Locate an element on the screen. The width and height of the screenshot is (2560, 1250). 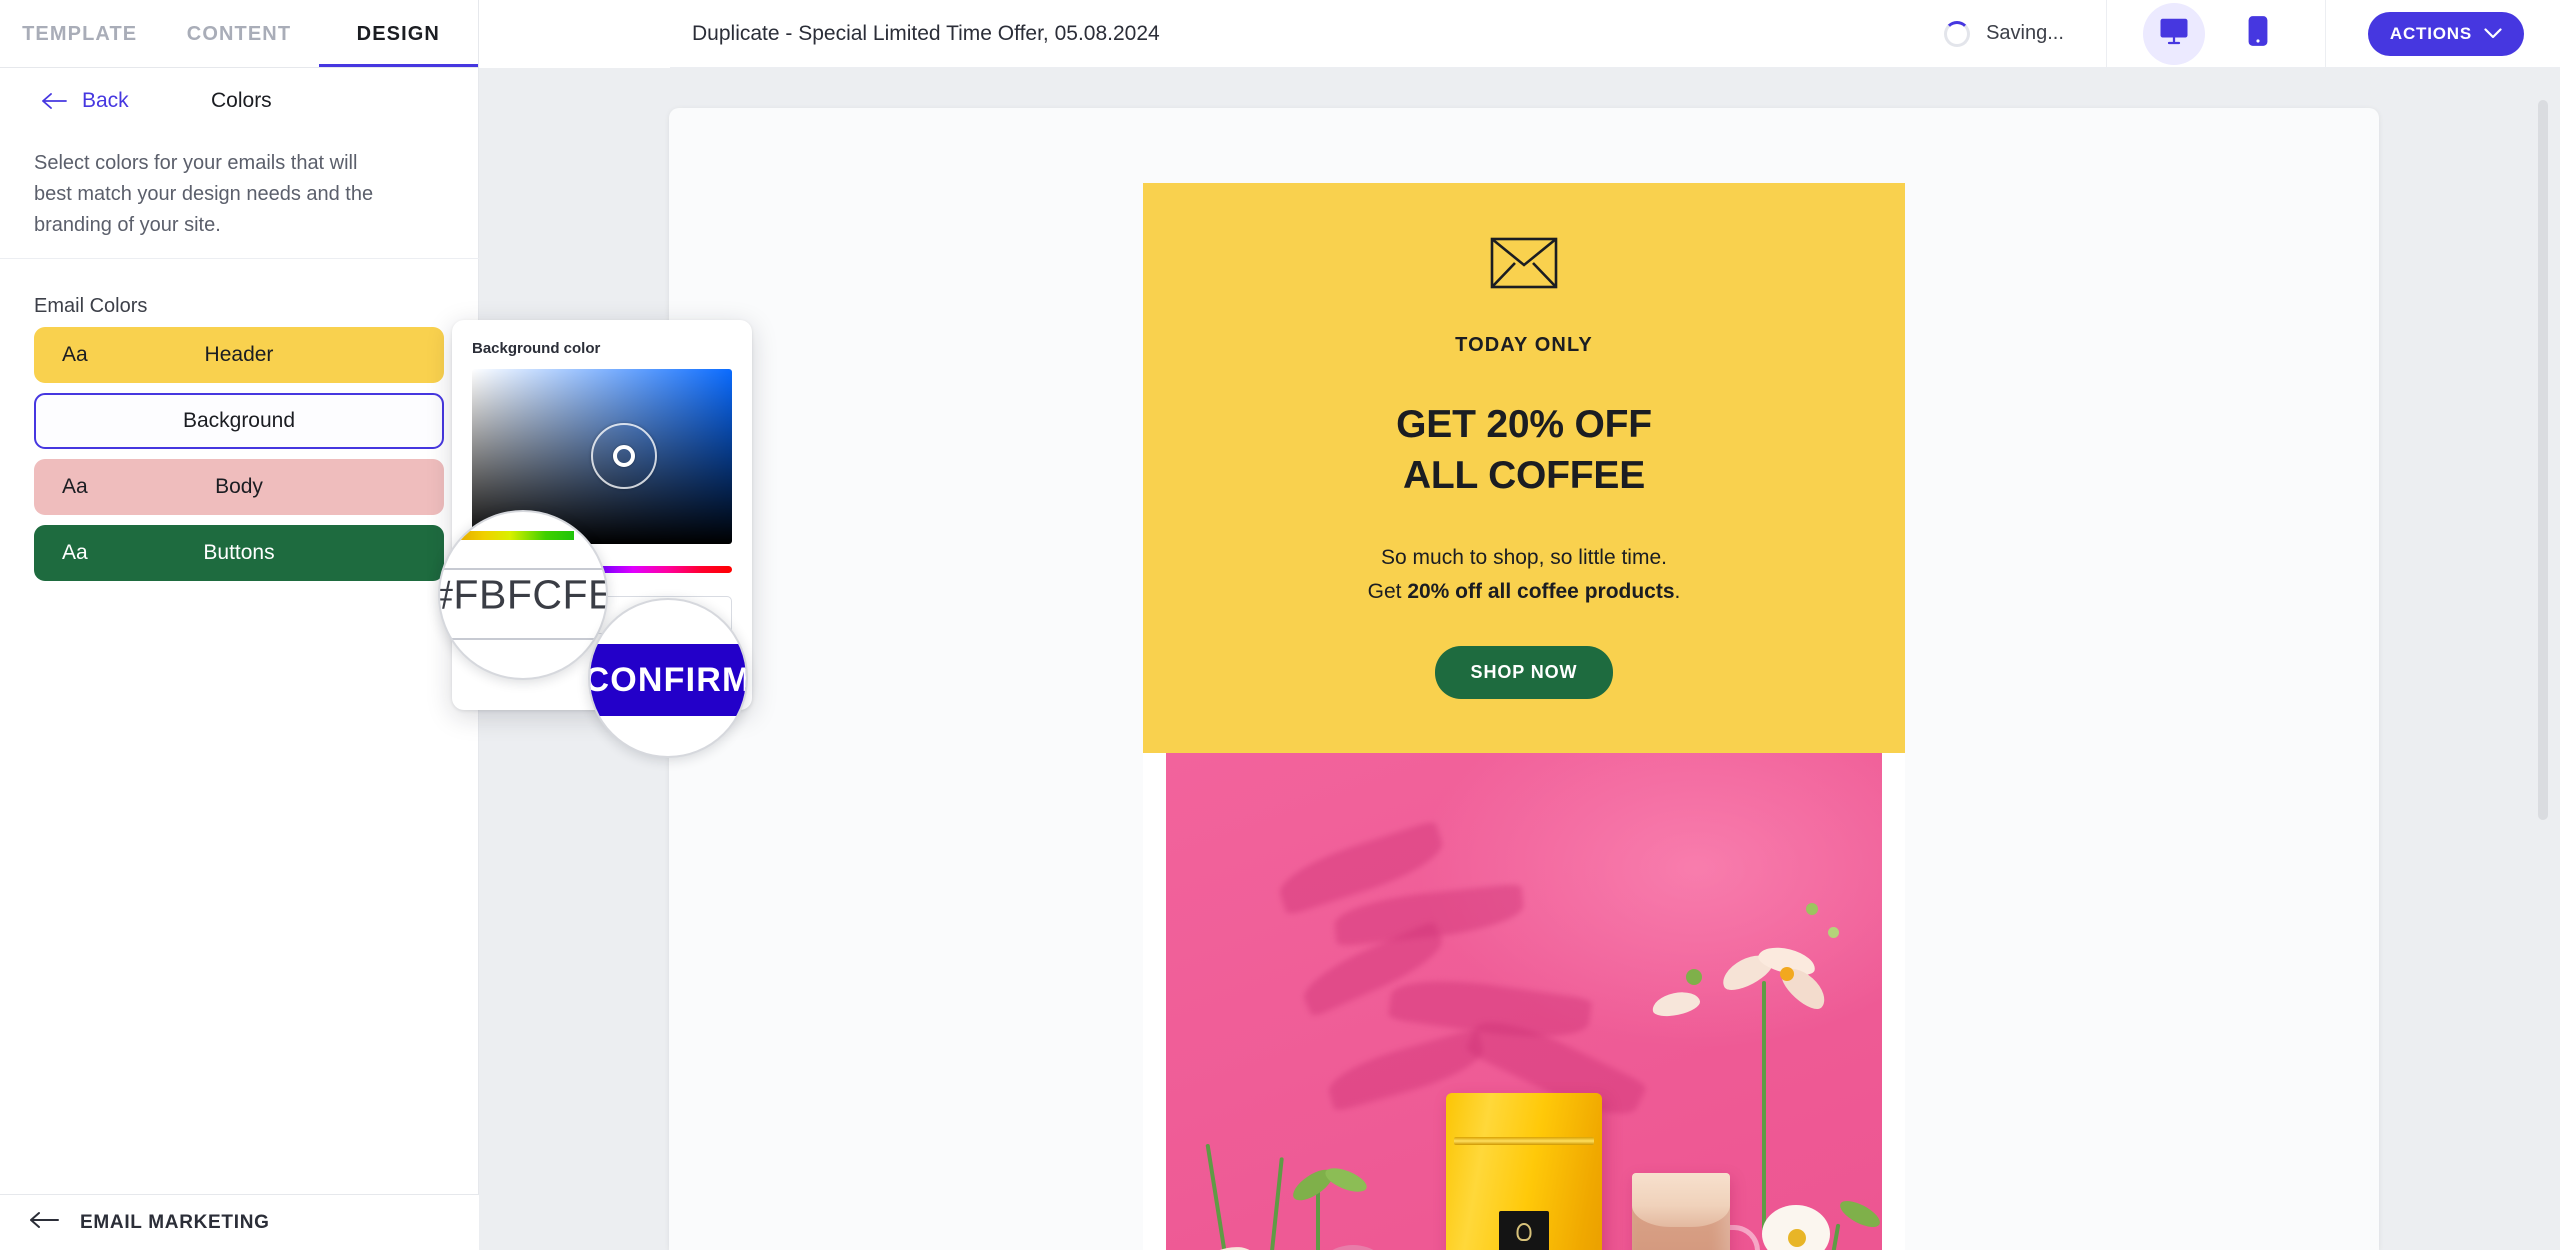
topbar-right-group: Saving... ACTIONS is located at coordinates (2241, 34).